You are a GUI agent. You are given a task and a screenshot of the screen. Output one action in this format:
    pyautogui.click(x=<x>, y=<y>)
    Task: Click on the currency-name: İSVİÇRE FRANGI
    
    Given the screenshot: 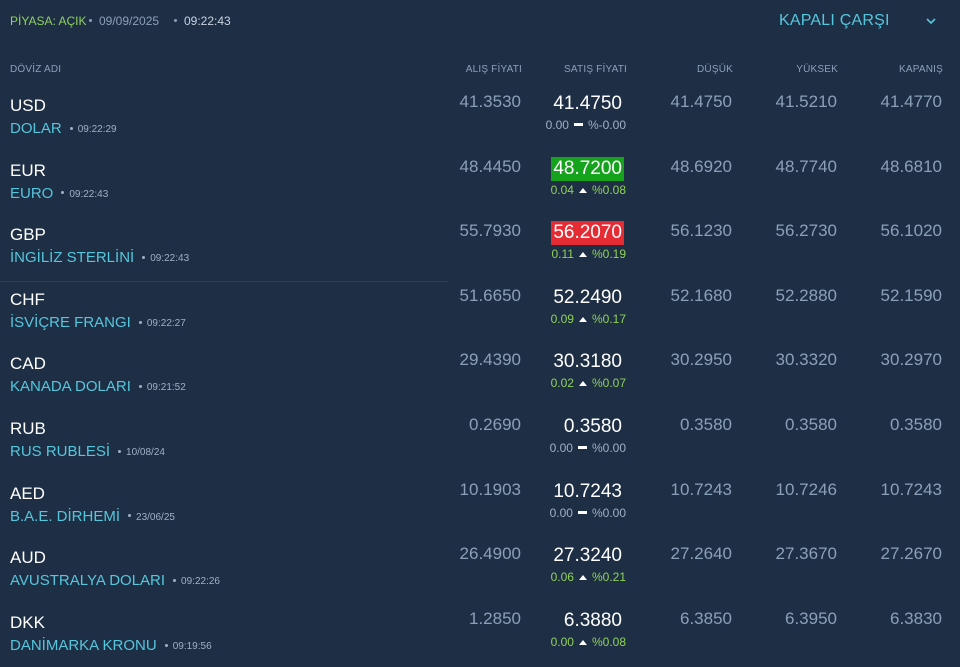 What is the action you would take?
    pyautogui.click(x=70, y=322)
    